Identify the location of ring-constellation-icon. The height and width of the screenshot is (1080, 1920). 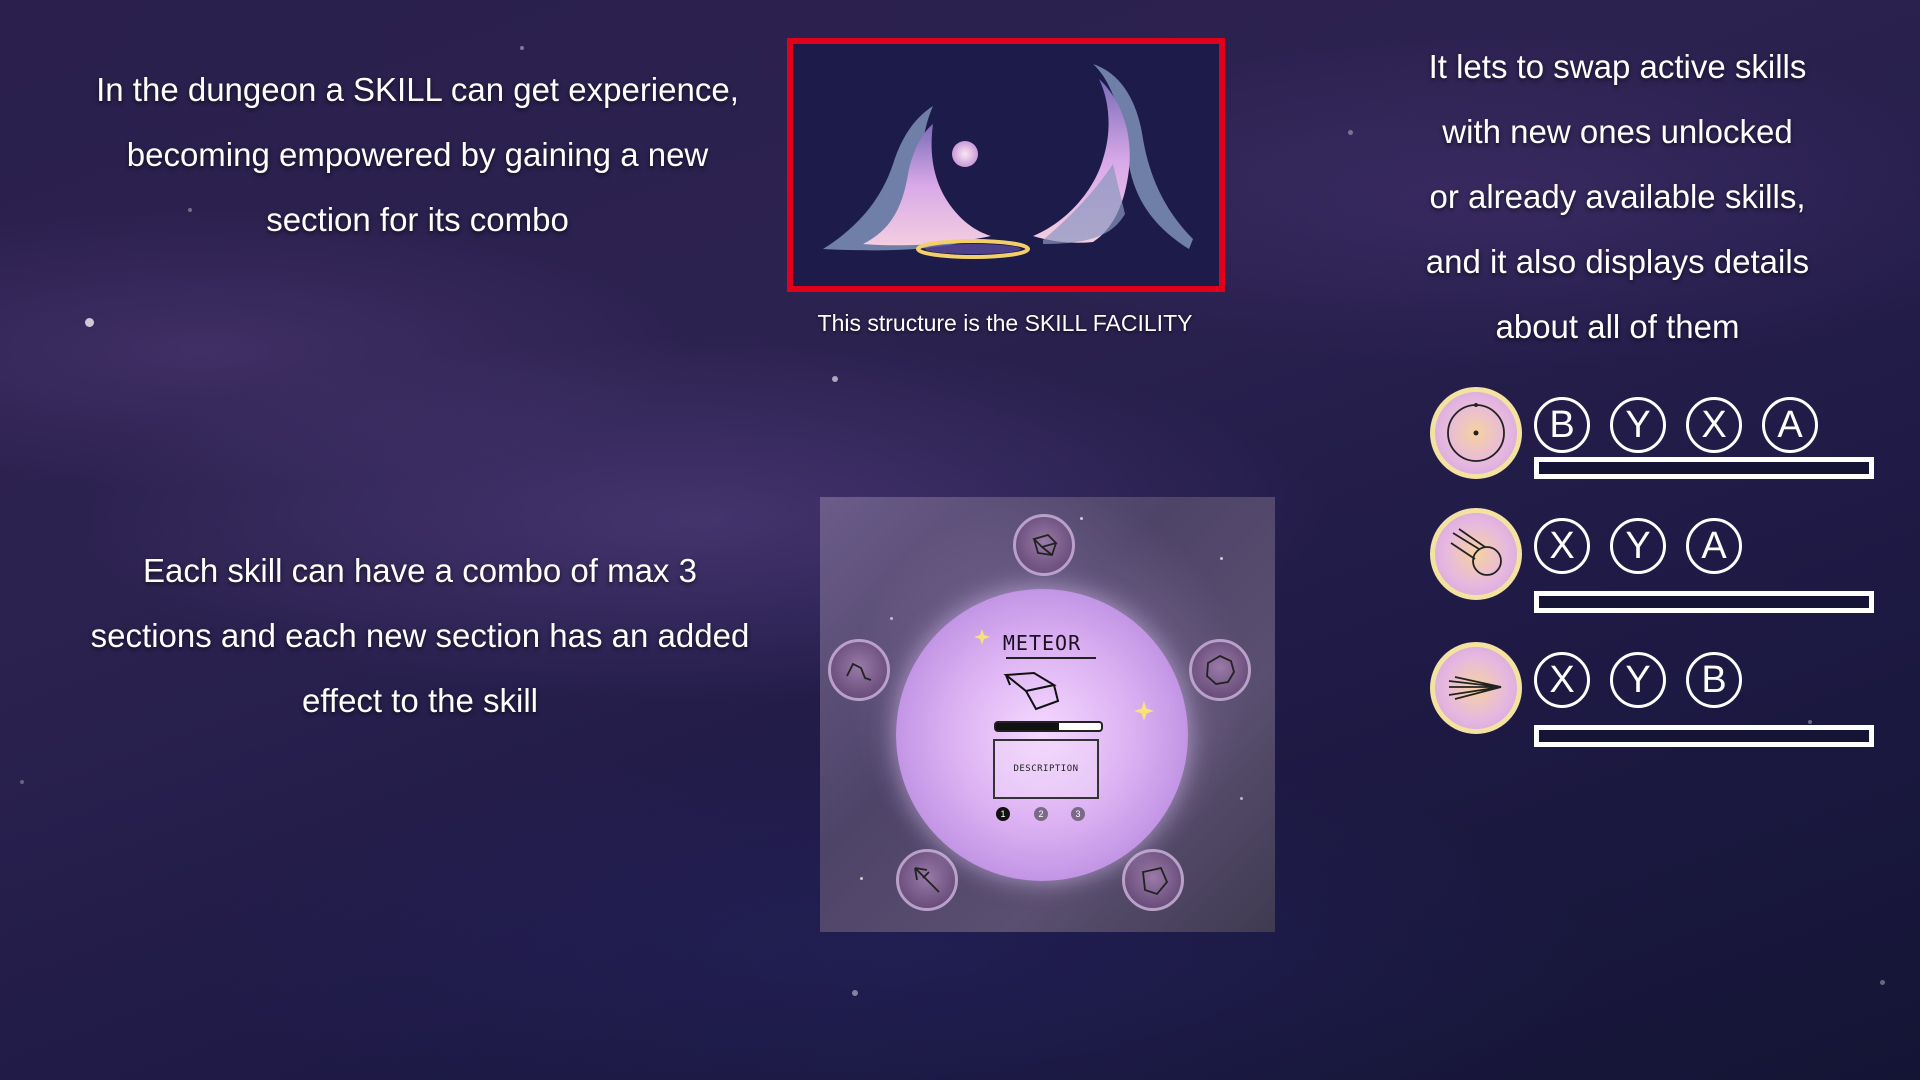
(1220, 669).